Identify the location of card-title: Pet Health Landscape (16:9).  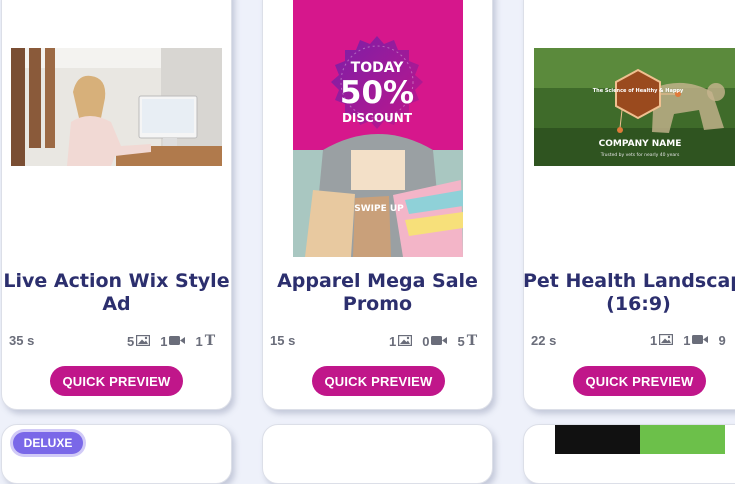
(629, 293).